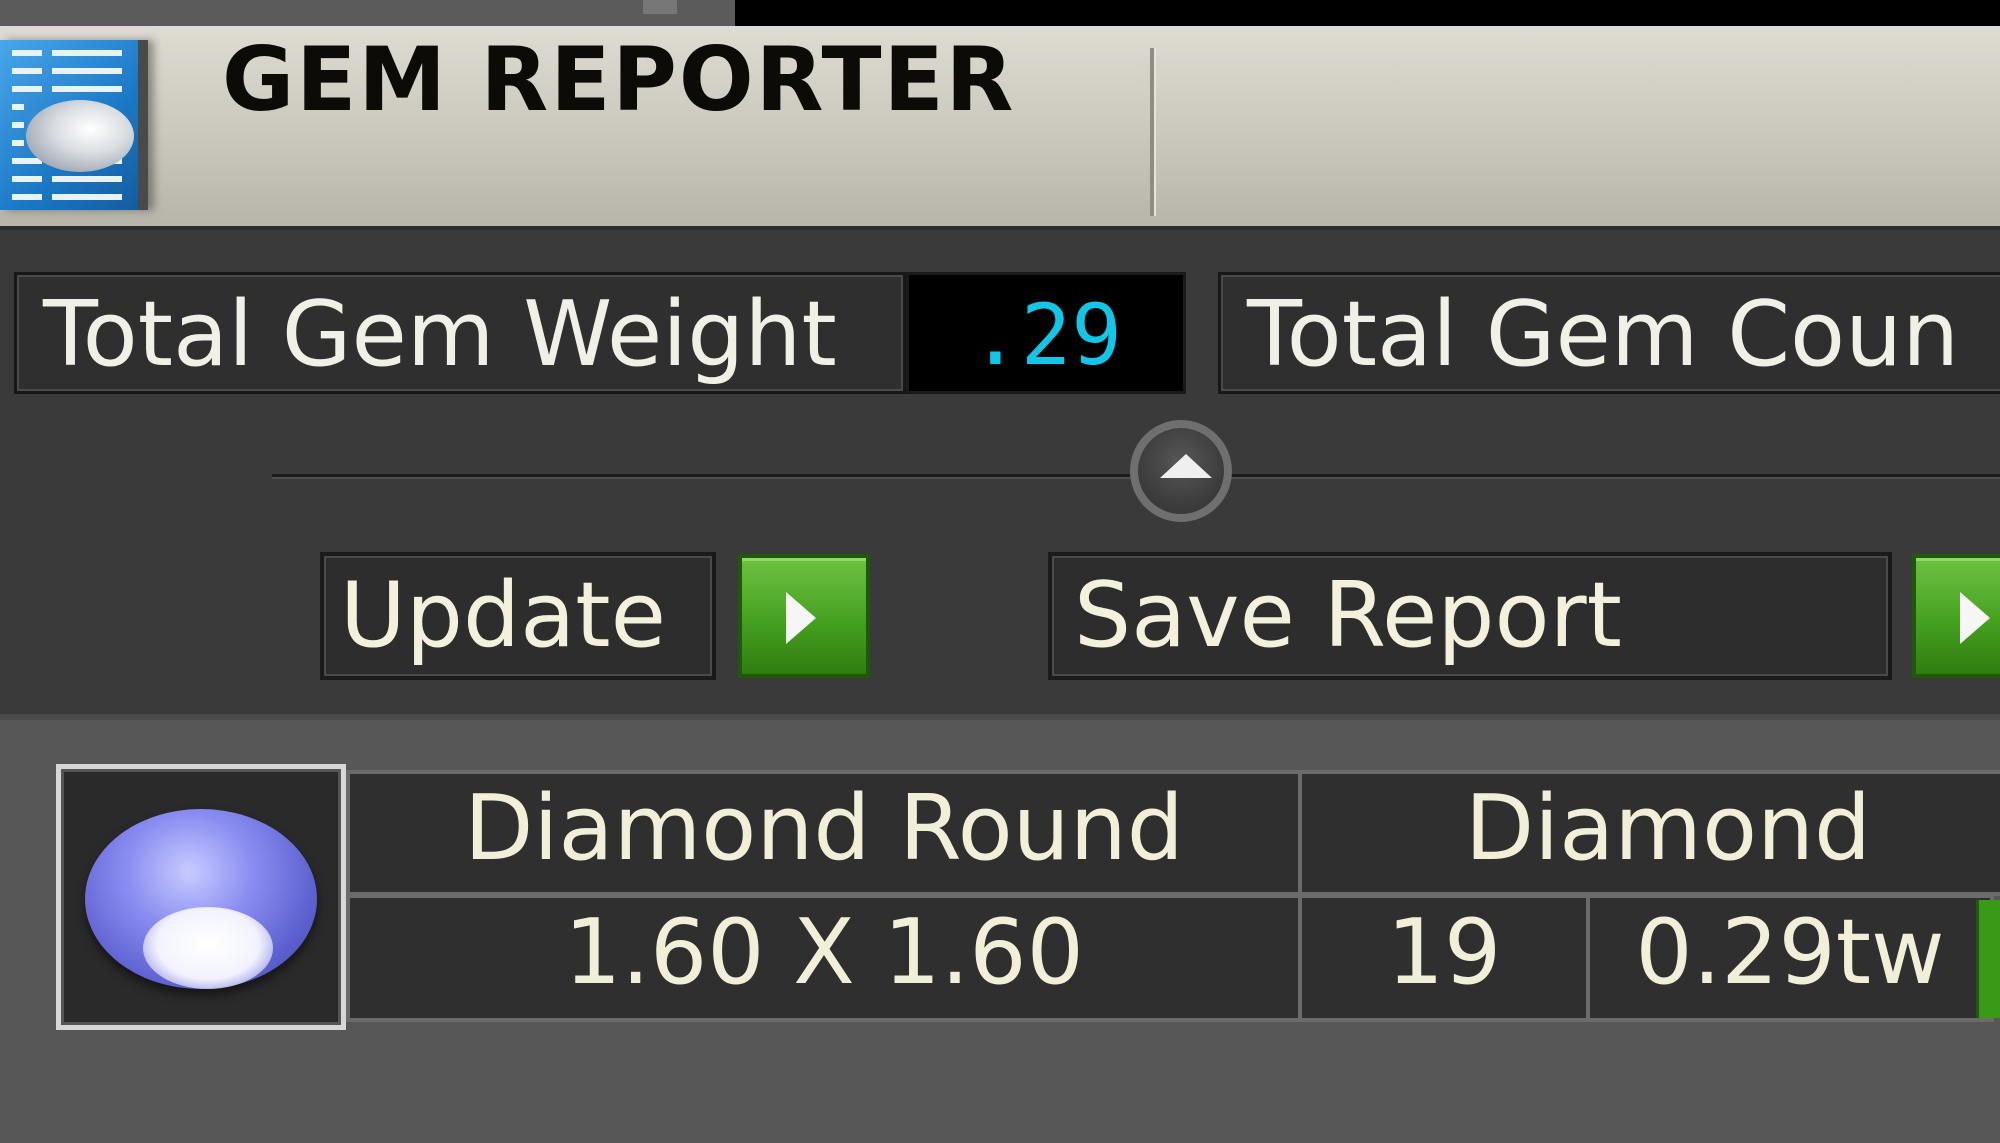 Image resolution: width=2000 pixels, height=1143 pixels. Describe the element at coordinates (1790, 958) in the screenshot. I see `gem-weight-cell: 0.29tw` at that location.